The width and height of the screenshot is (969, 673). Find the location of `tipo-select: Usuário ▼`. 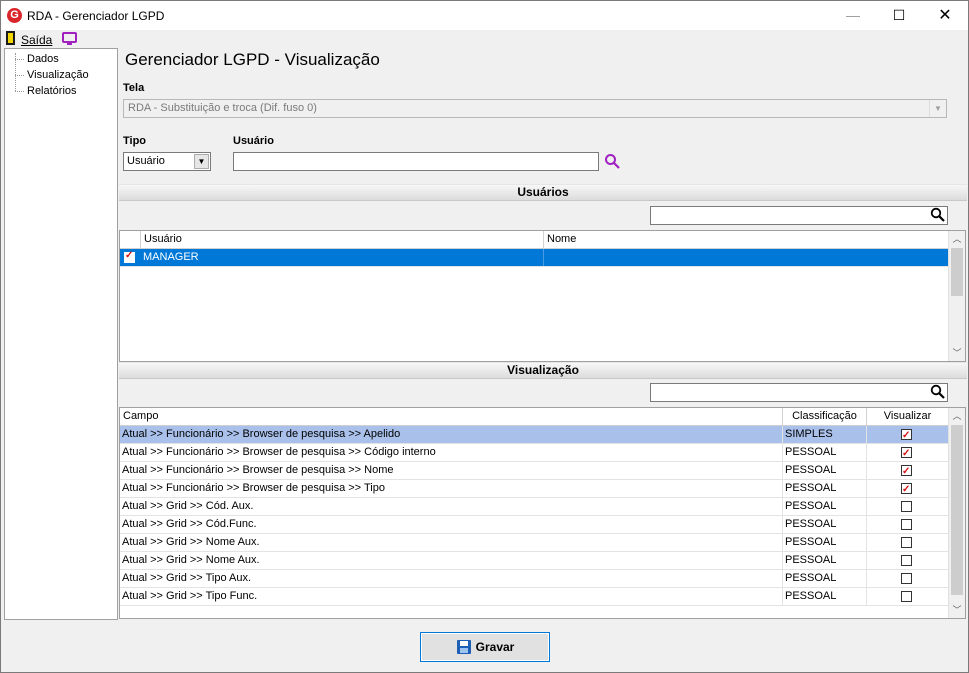

tipo-select: Usuário ▼ is located at coordinates (167, 161).